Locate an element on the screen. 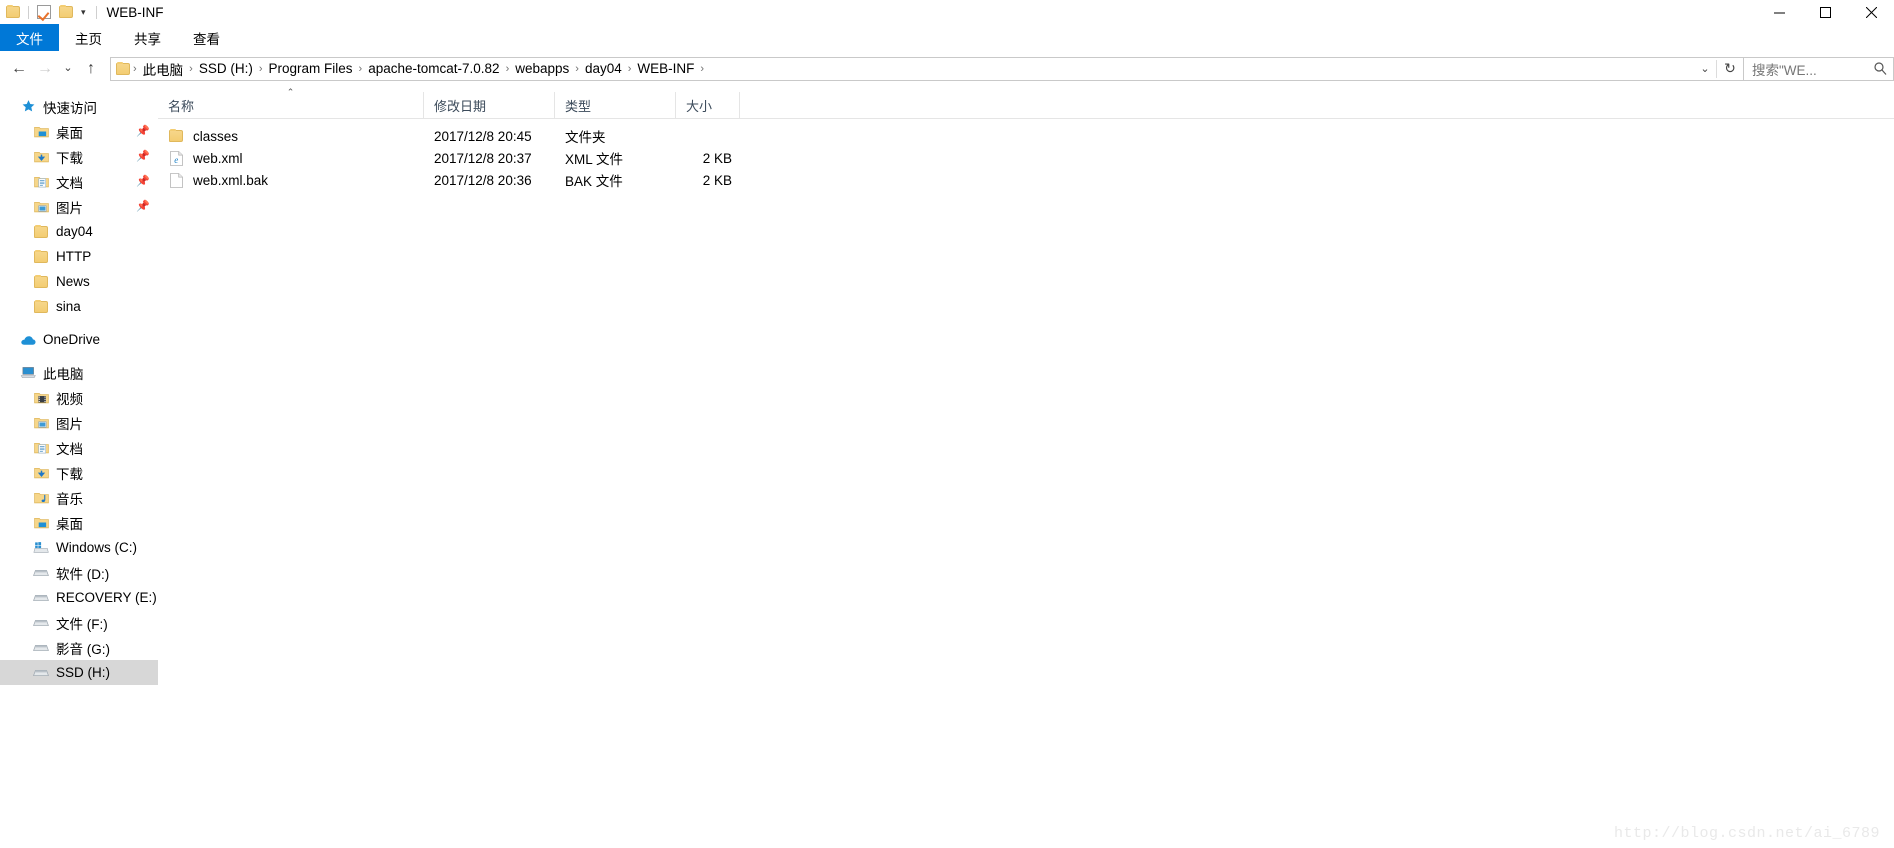  breadcrumb-item-ssd-h: SSD (H:) is located at coordinates (226, 68).